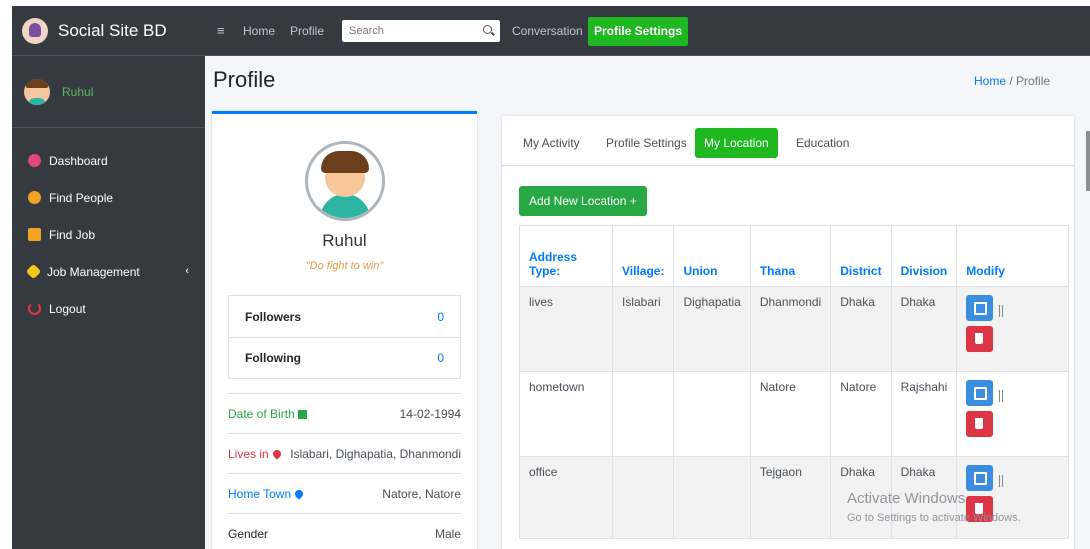  I want to click on hometown-value: Natore, Natore, so click(421, 493).